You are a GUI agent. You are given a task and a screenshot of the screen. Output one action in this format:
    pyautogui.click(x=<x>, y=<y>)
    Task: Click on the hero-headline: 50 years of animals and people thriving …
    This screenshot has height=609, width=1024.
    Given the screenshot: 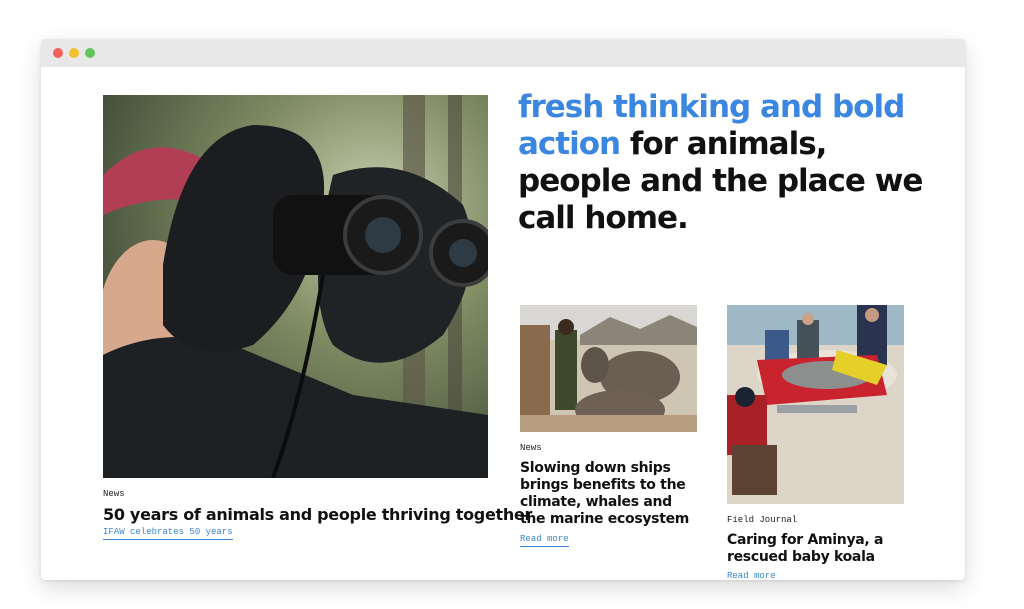 What is the action you would take?
    pyautogui.click(x=317, y=514)
    